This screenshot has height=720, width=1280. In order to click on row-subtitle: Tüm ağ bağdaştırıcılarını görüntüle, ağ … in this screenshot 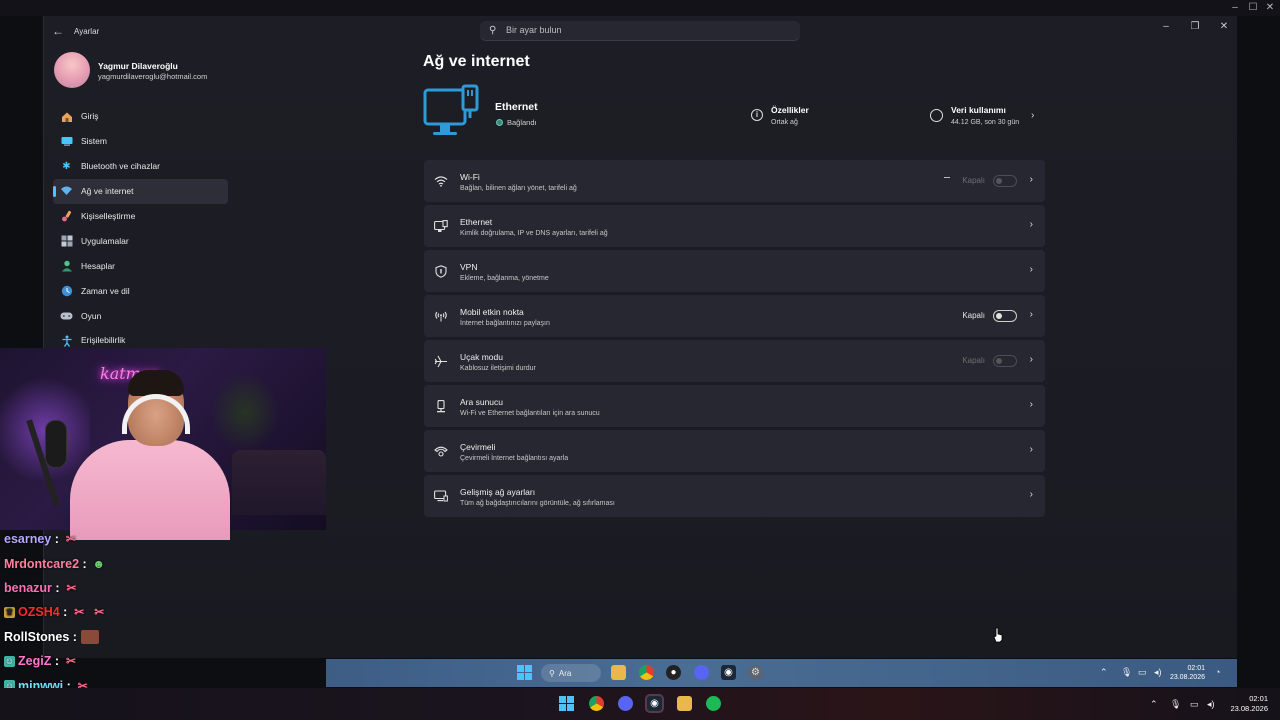, I will do `click(537, 503)`.